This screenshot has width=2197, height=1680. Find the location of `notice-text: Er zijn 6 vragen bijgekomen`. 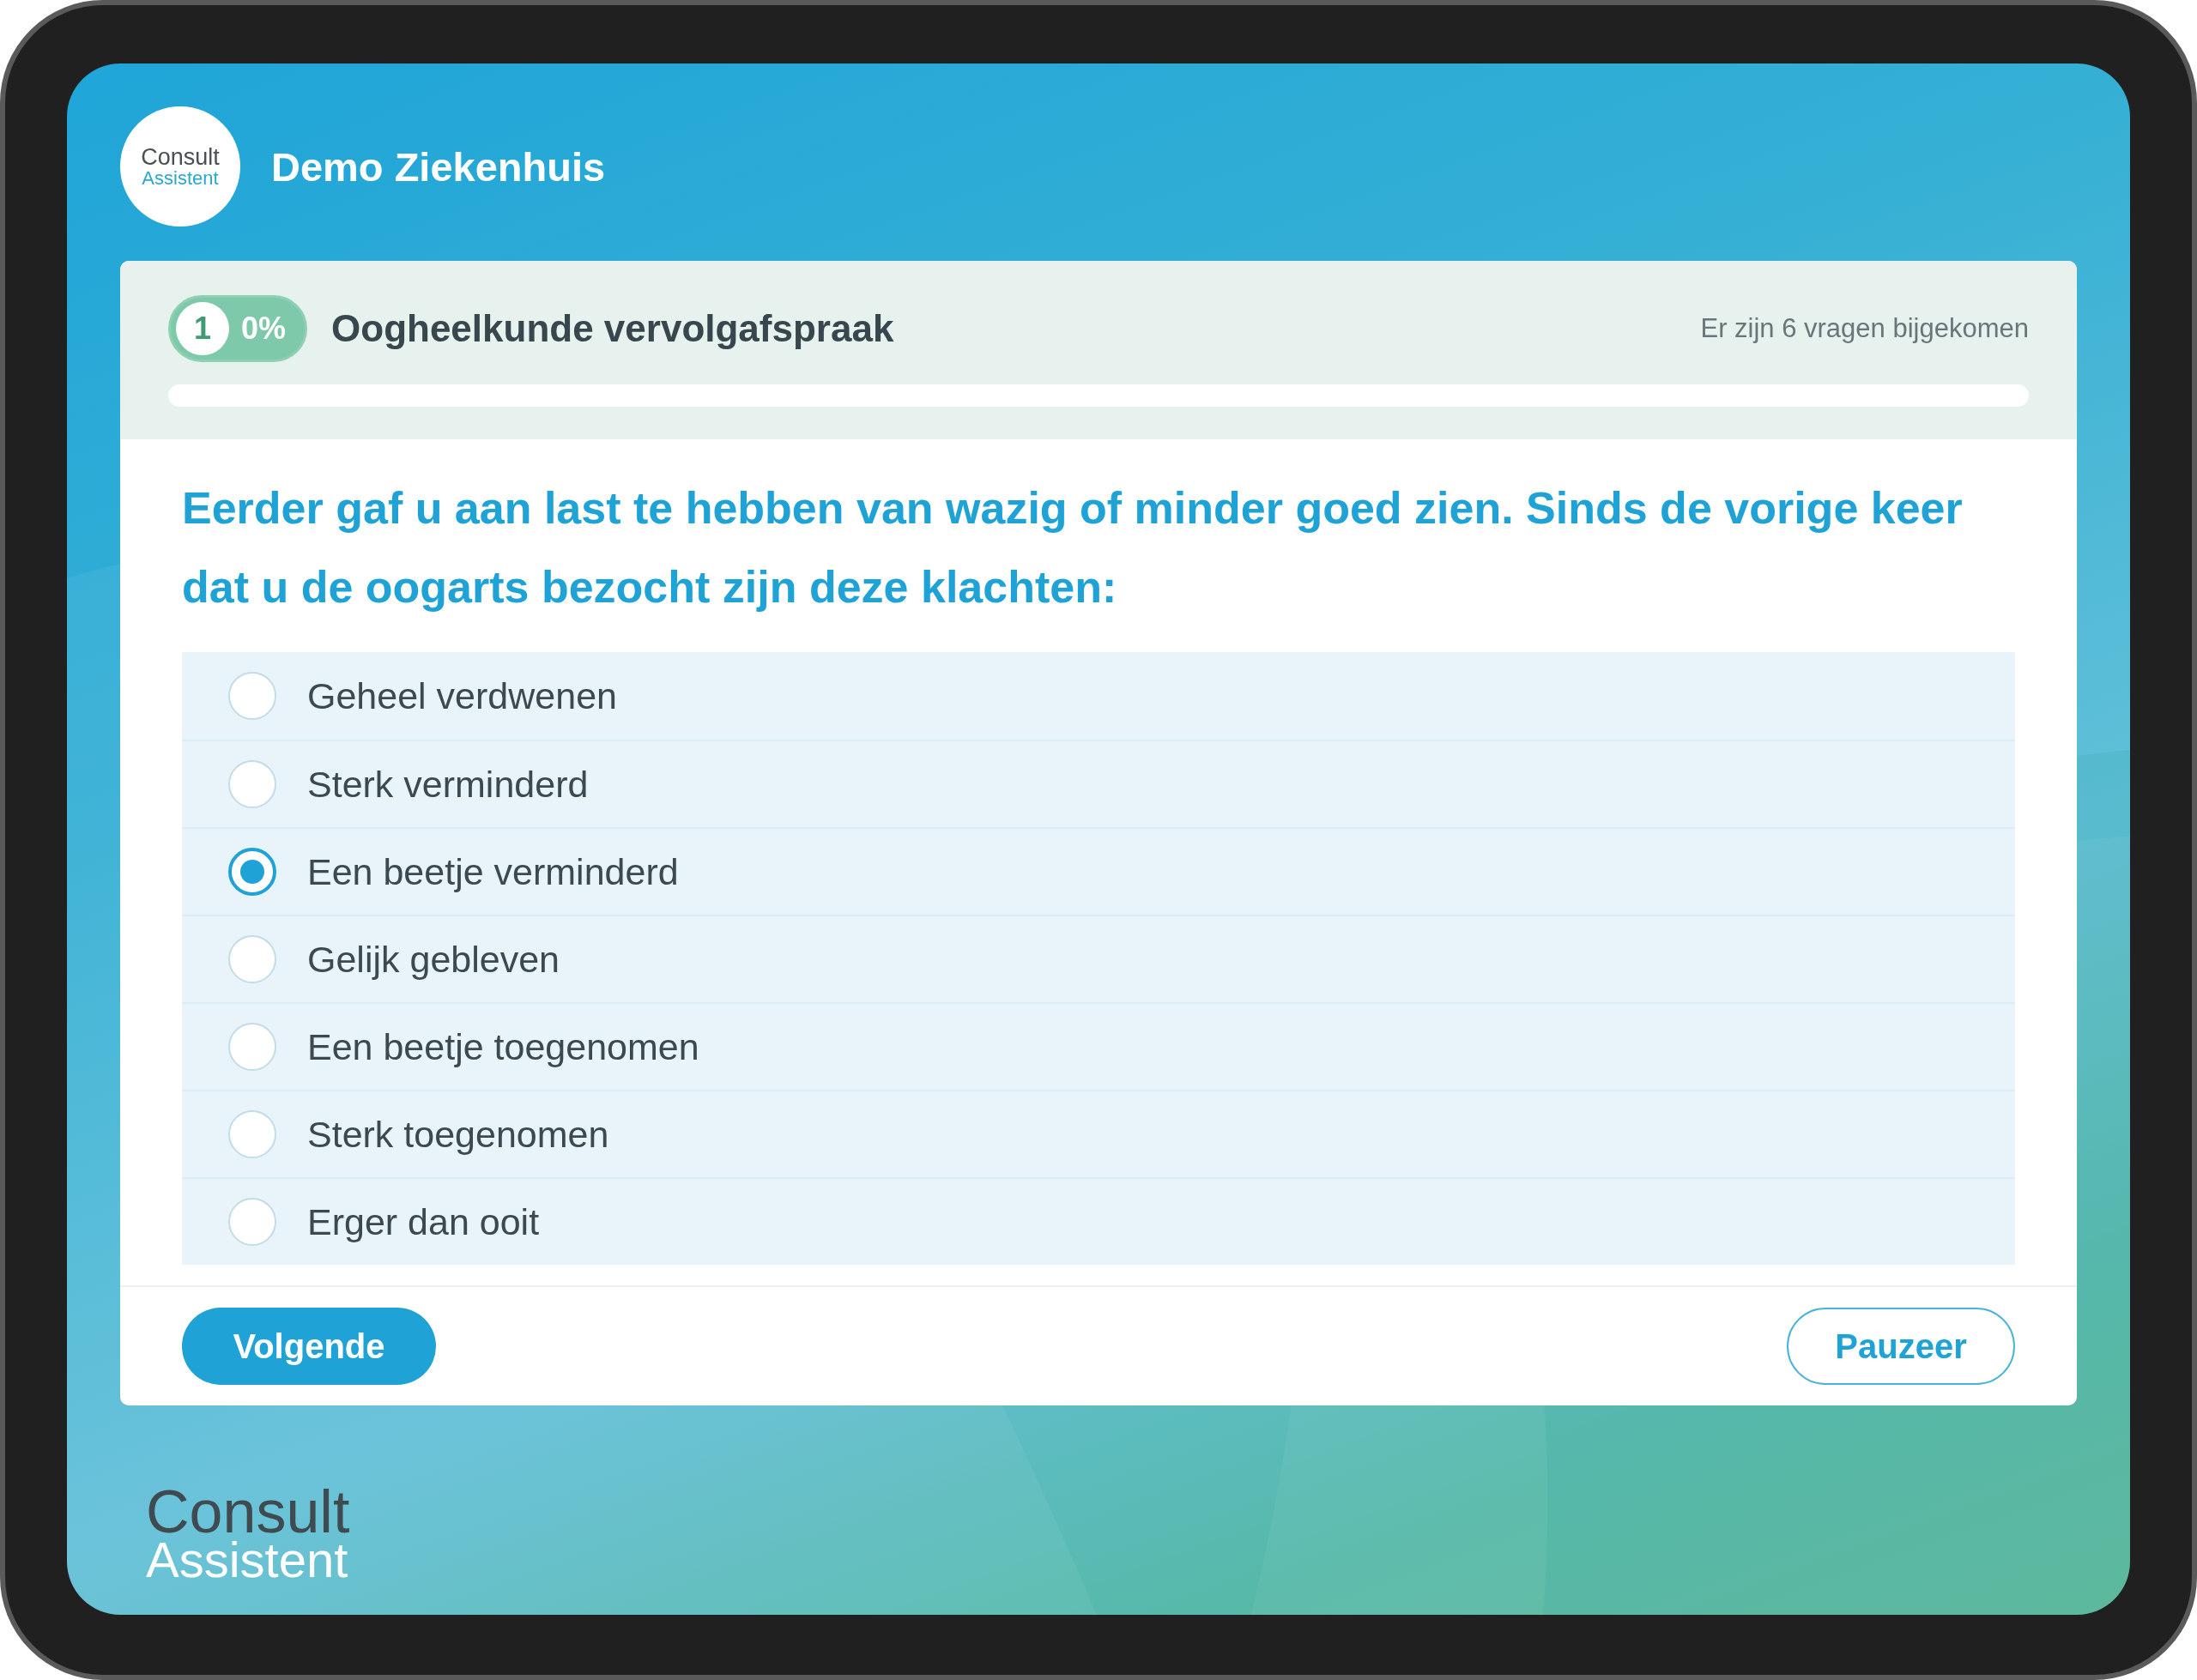

notice-text: Er zijn 6 vragen bijgekomen is located at coordinates (1864, 328).